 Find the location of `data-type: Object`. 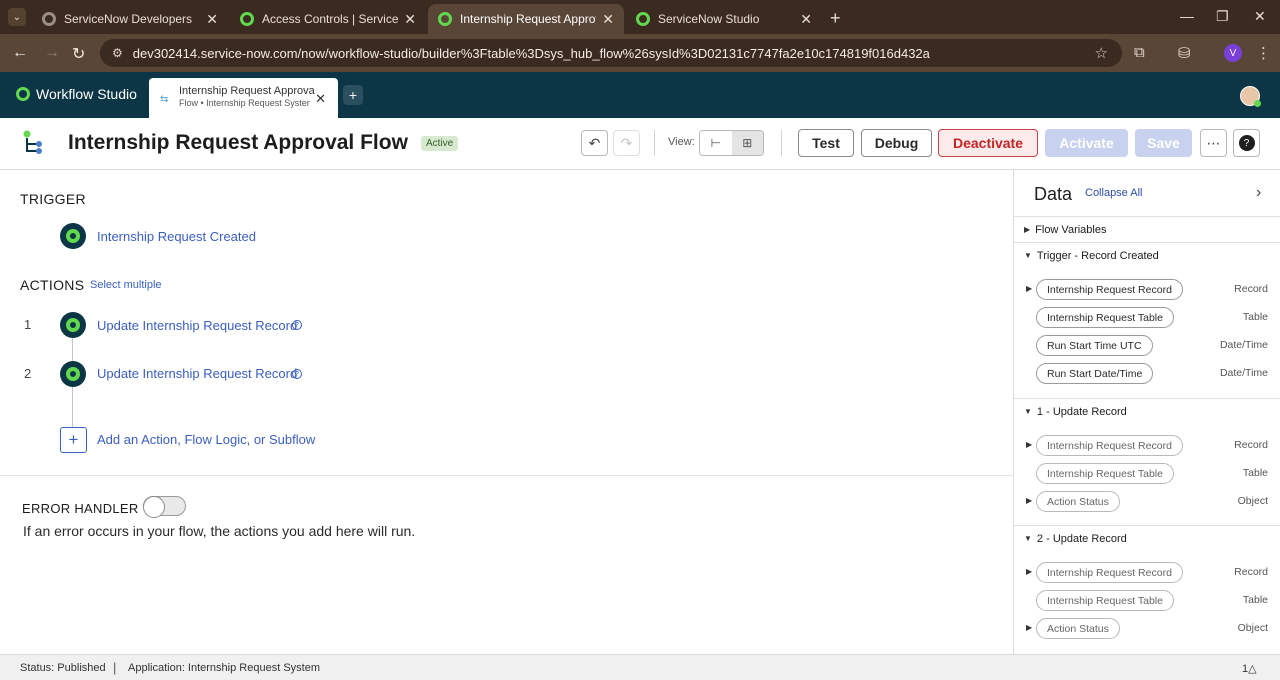

data-type: Object is located at coordinates (1252, 501).